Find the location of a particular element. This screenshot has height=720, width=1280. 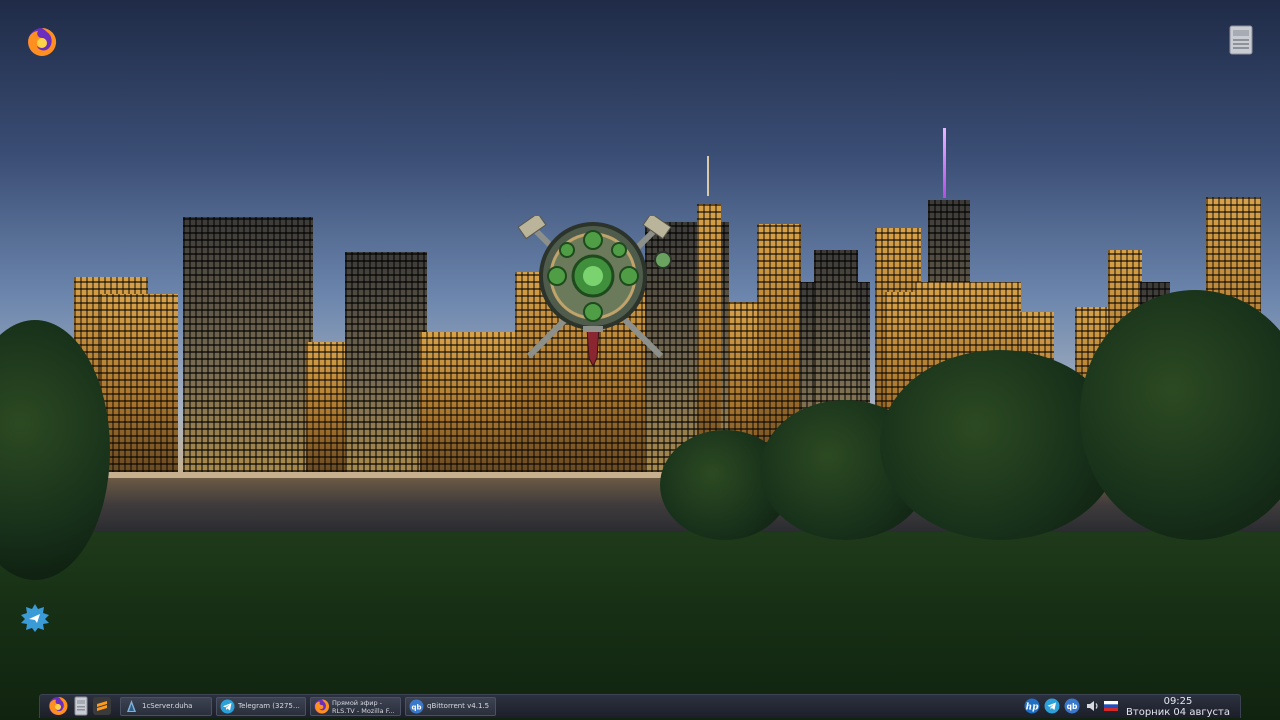

task-label: 1cServer.duha is located at coordinates (167, 706).